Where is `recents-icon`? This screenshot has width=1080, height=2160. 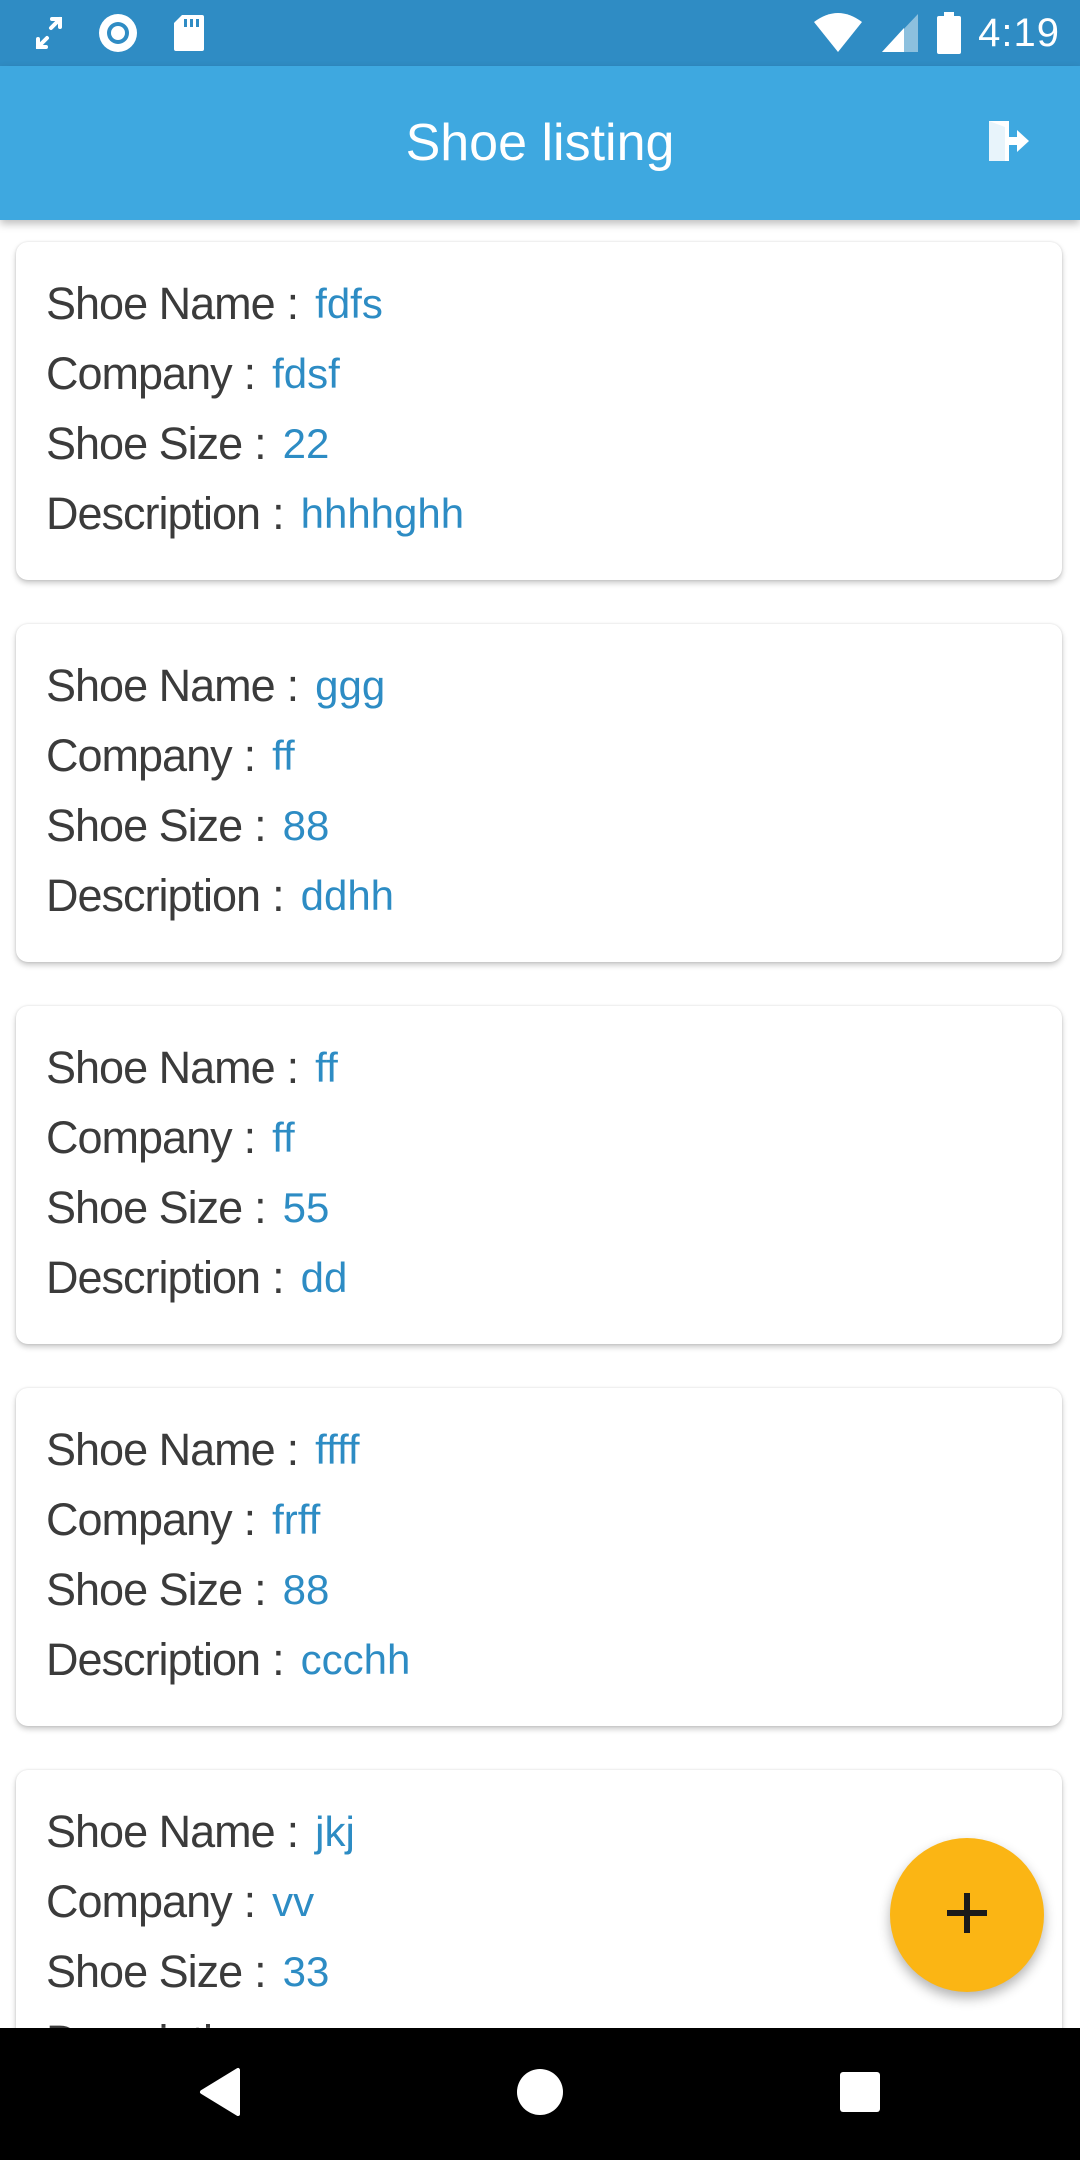 recents-icon is located at coordinates (860, 2094).